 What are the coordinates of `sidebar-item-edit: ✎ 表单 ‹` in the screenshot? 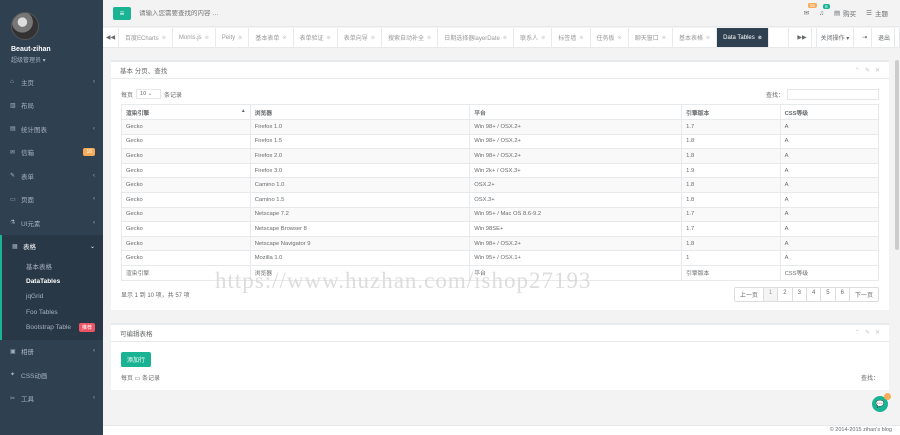 It's located at (51, 176).